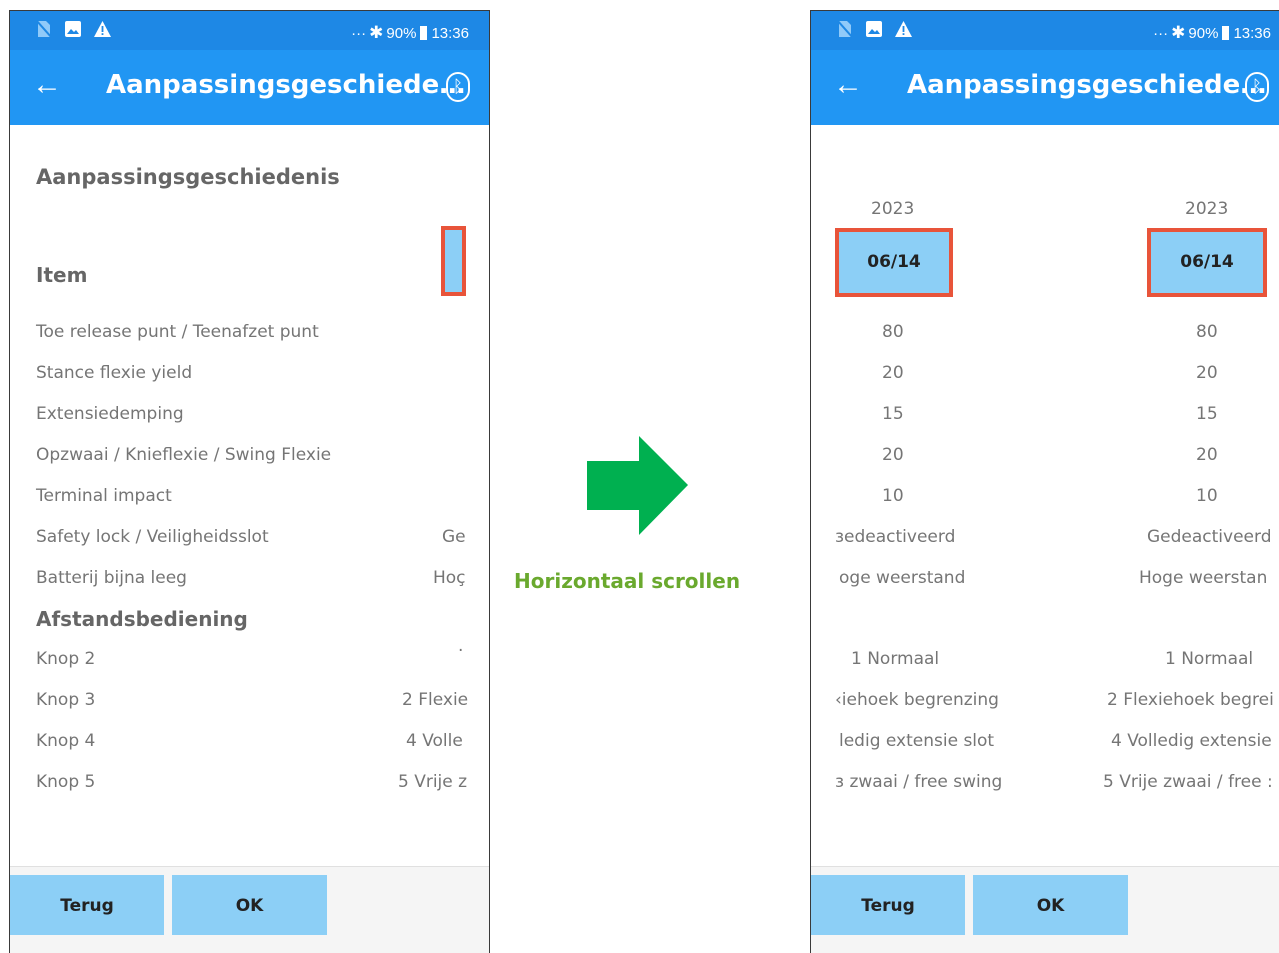 This screenshot has height=953, width=1279. Describe the element at coordinates (111, 578) in the screenshot. I see `row-label: Batterij bijna leeg` at that location.